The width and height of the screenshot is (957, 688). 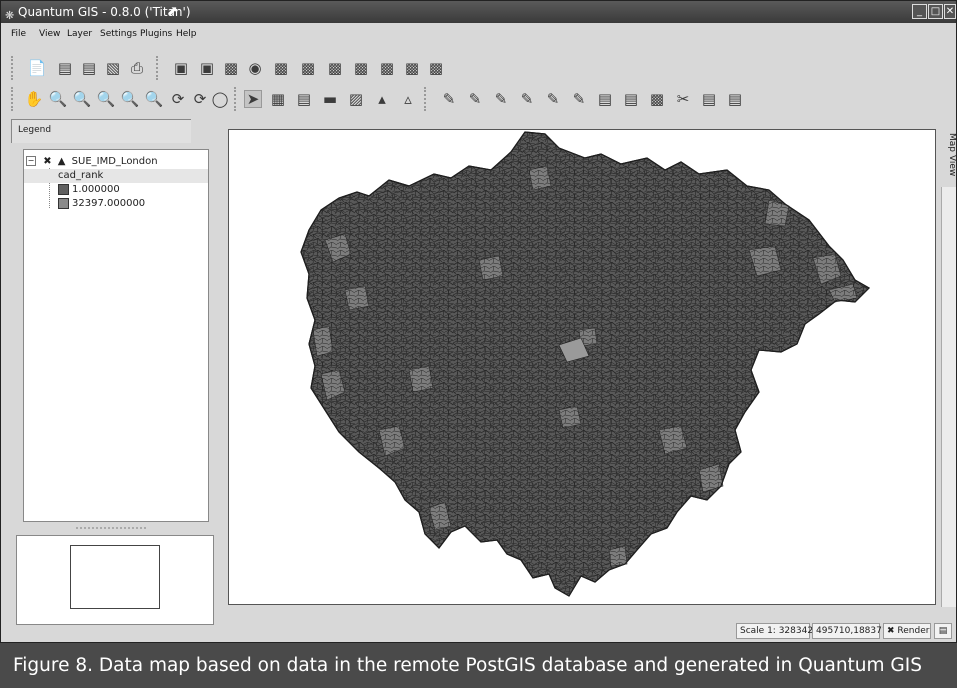 What do you see at coordinates (683, 99) in the screenshot?
I see `scissors-icon: ✂` at bounding box center [683, 99].